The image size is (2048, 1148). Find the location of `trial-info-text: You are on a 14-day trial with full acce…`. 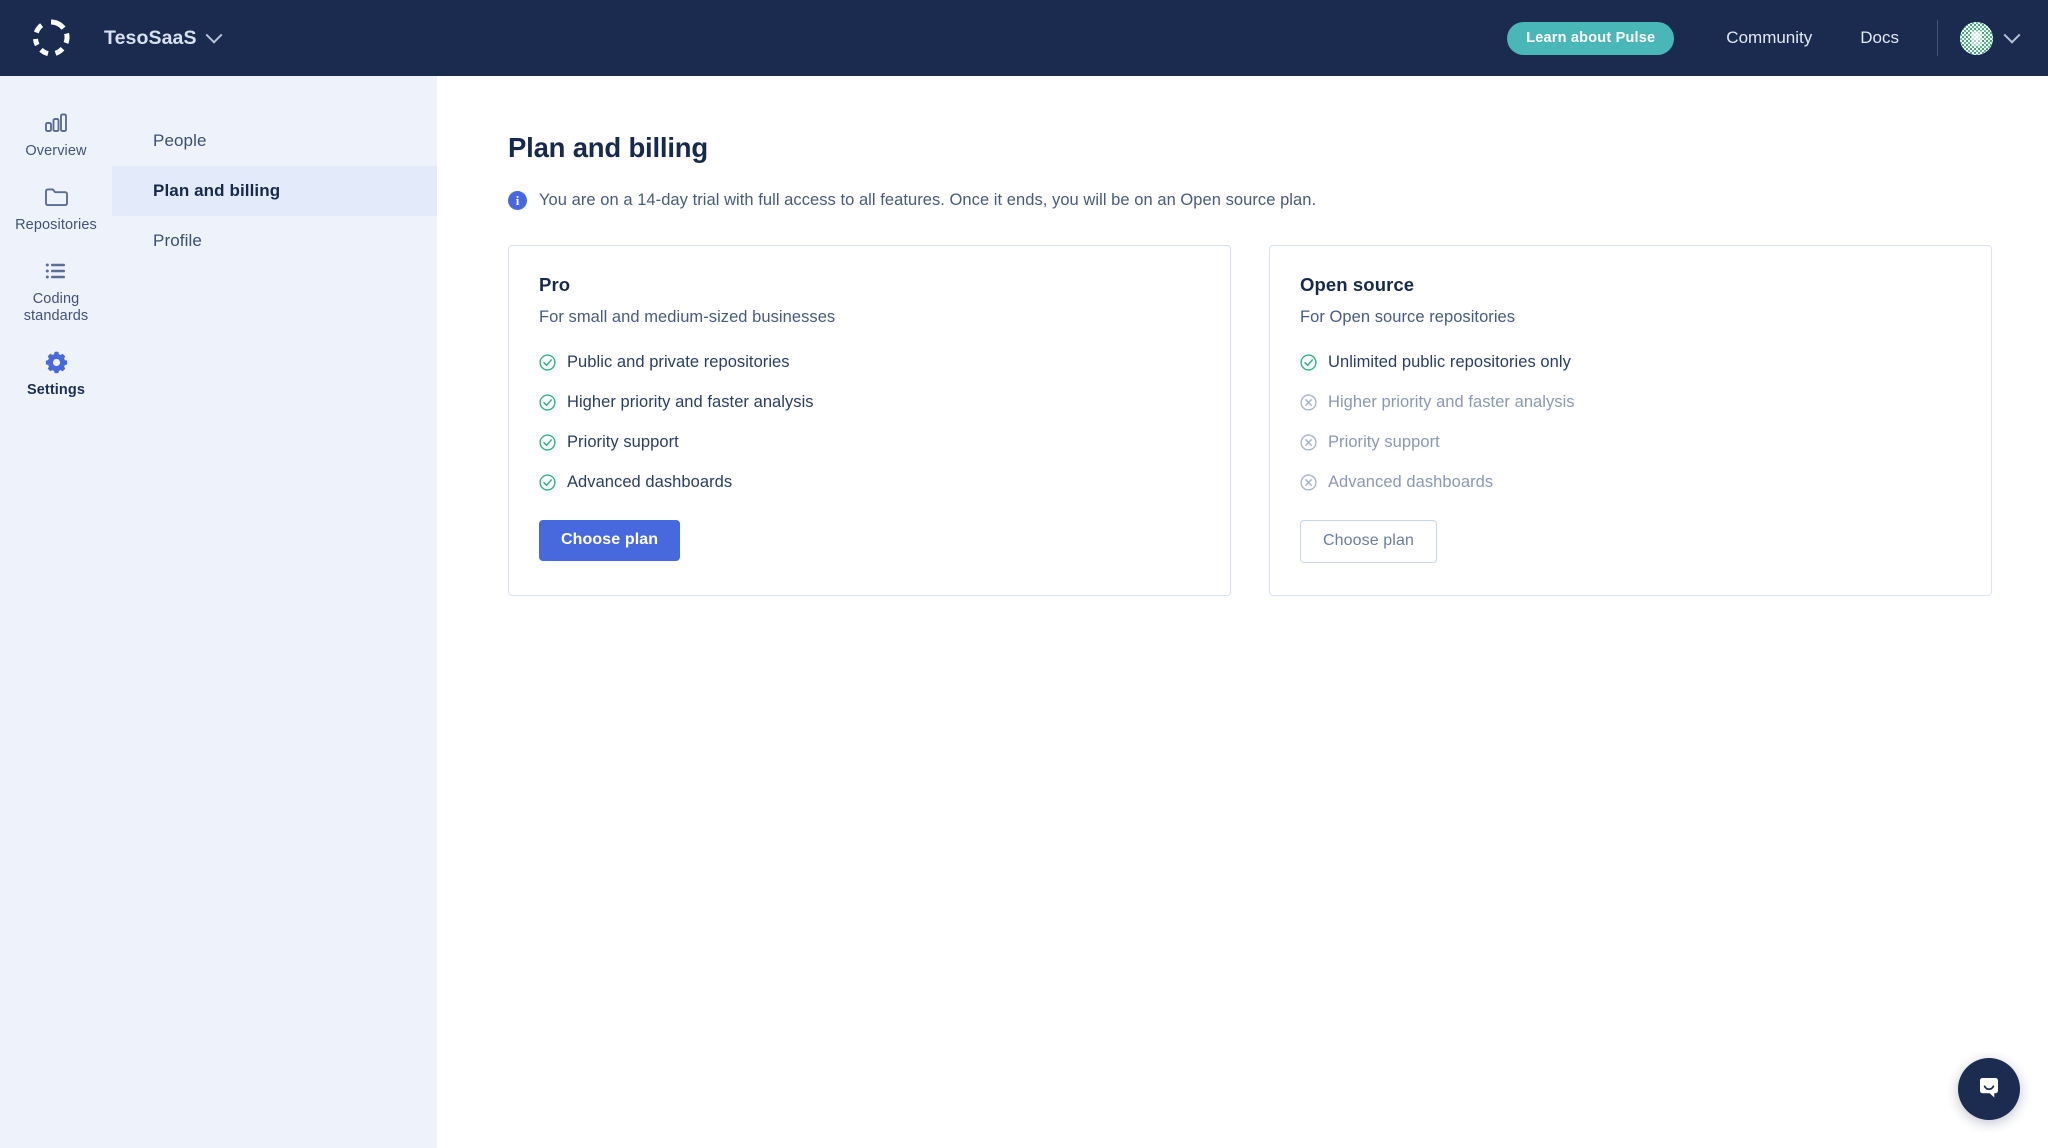

trial-info-text: You are on a 14-day trial with full acce… is located at coordinates (928, 200).